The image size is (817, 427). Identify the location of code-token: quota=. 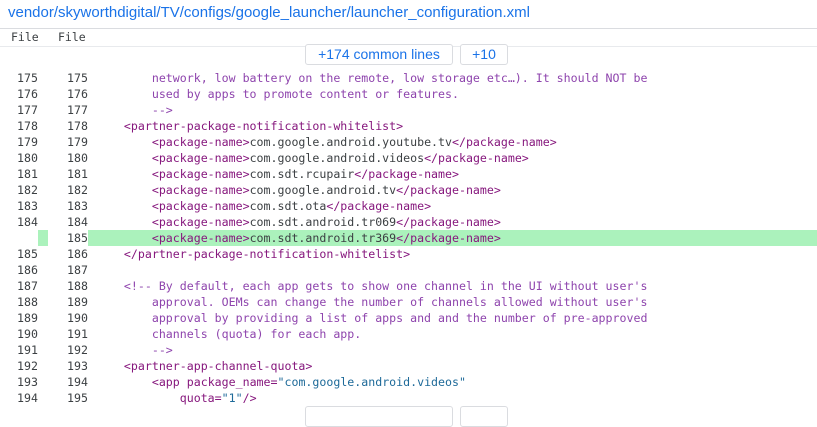
(200, 398).